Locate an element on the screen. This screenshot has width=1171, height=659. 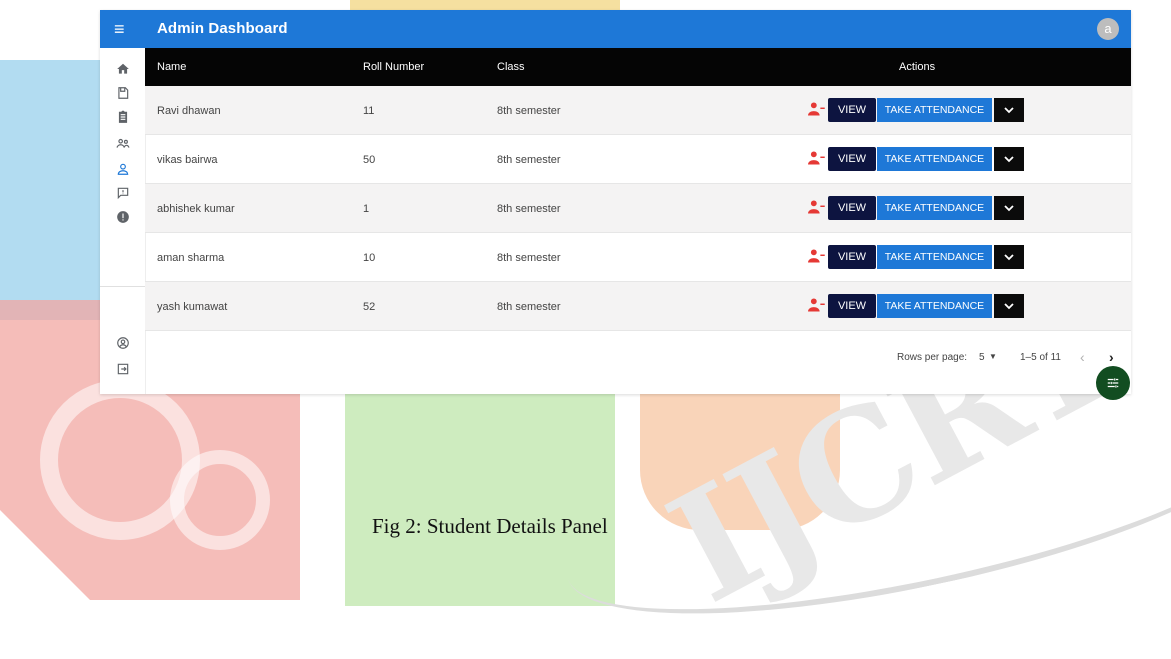
caret-down-icon: ▼ is located at coordinates (993, 356).